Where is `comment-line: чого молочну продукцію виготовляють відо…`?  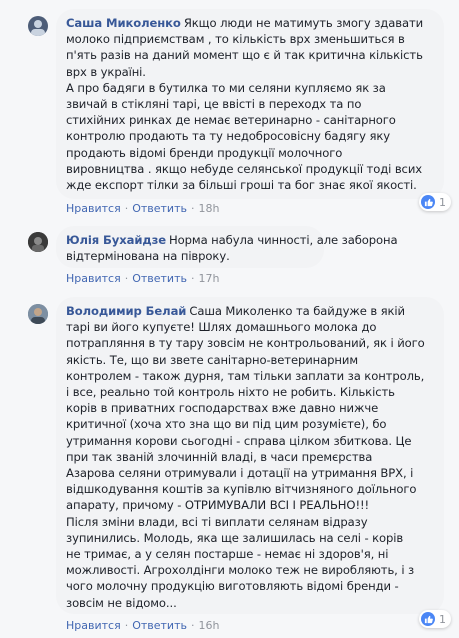 comment-line: чого молочну продукцію виготовляють відо… is located at coordinates (232, 586).